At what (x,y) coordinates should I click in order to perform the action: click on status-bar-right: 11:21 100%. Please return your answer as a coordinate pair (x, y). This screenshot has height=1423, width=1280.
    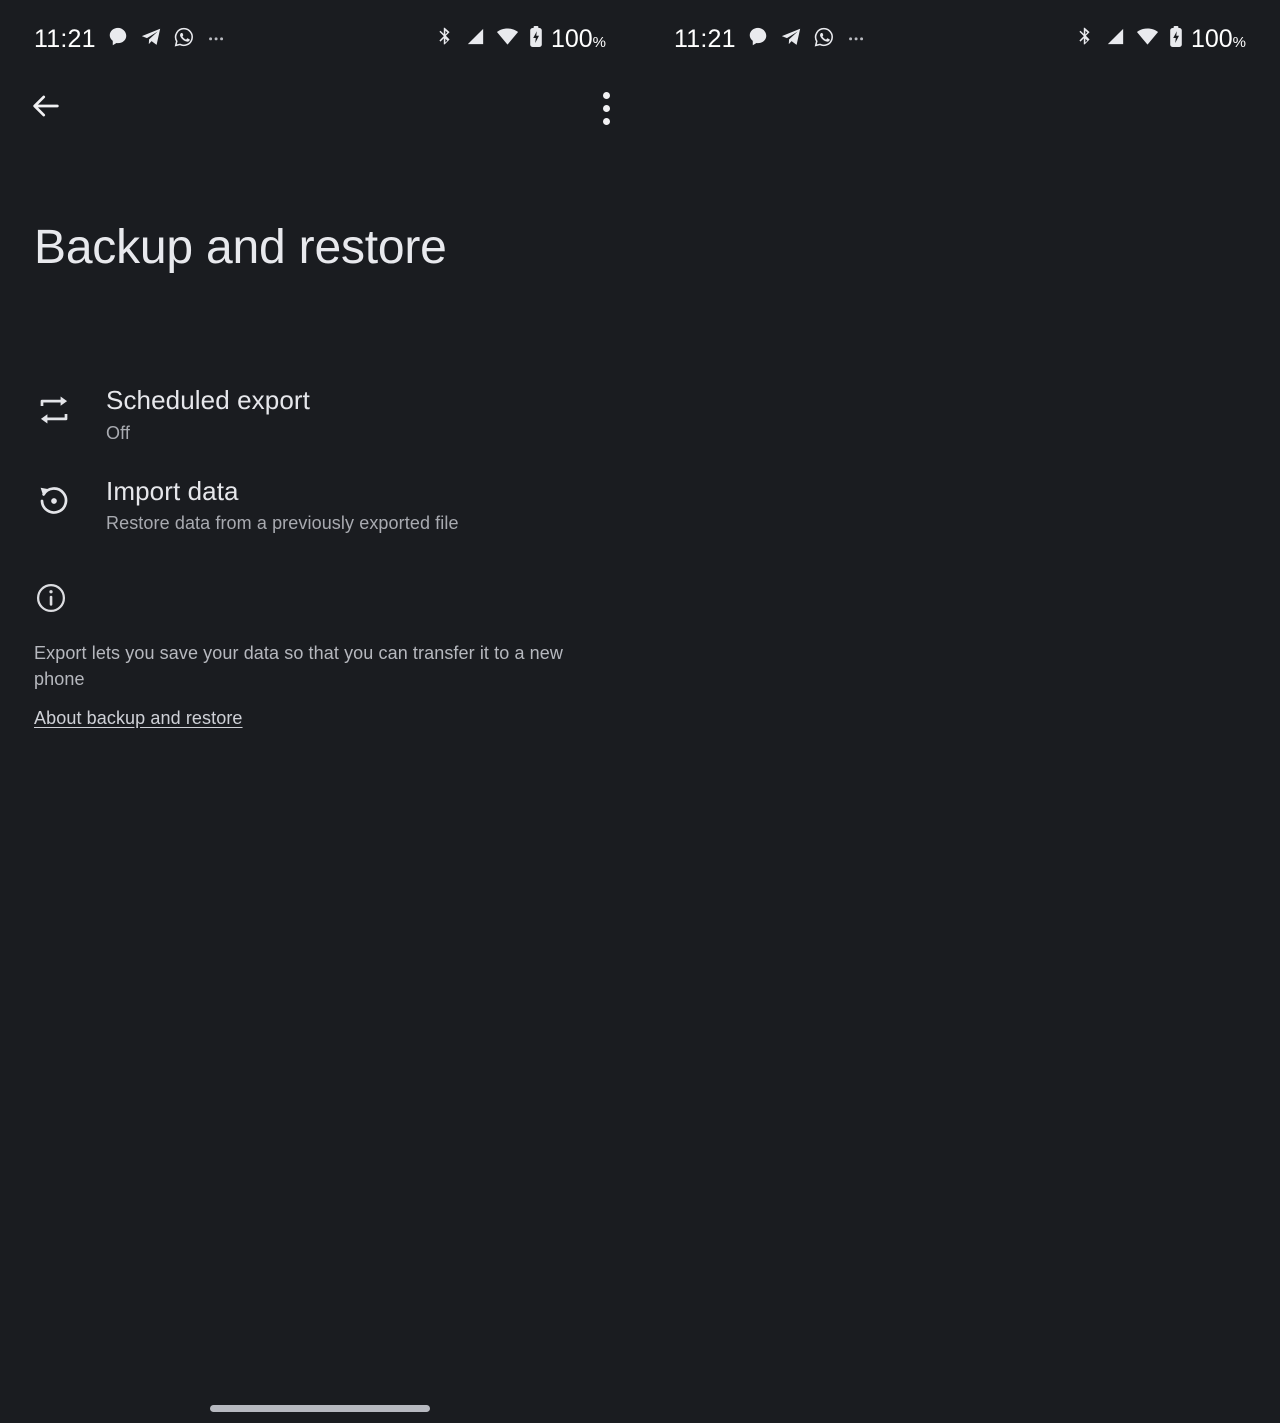
    Looking at the image, I should click on (960, 39).